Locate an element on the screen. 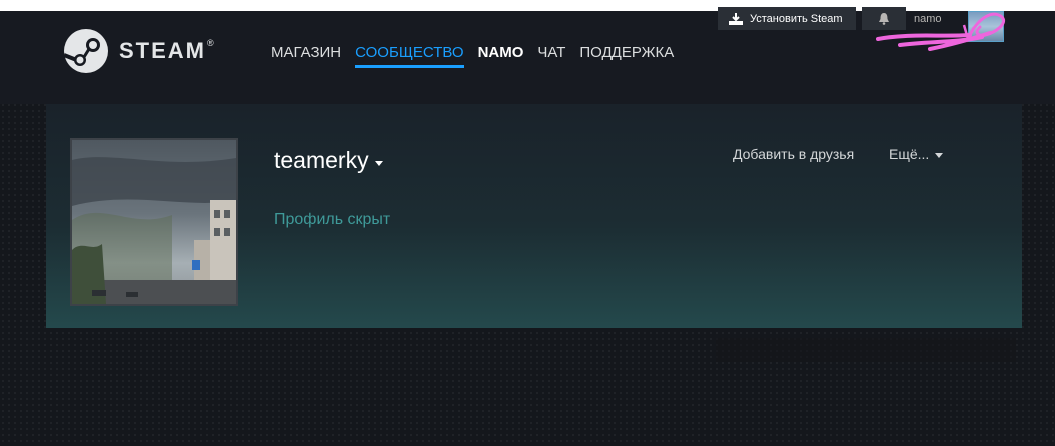 The image size is (1055, 446). download-icon is located at coordinates (736, 18).